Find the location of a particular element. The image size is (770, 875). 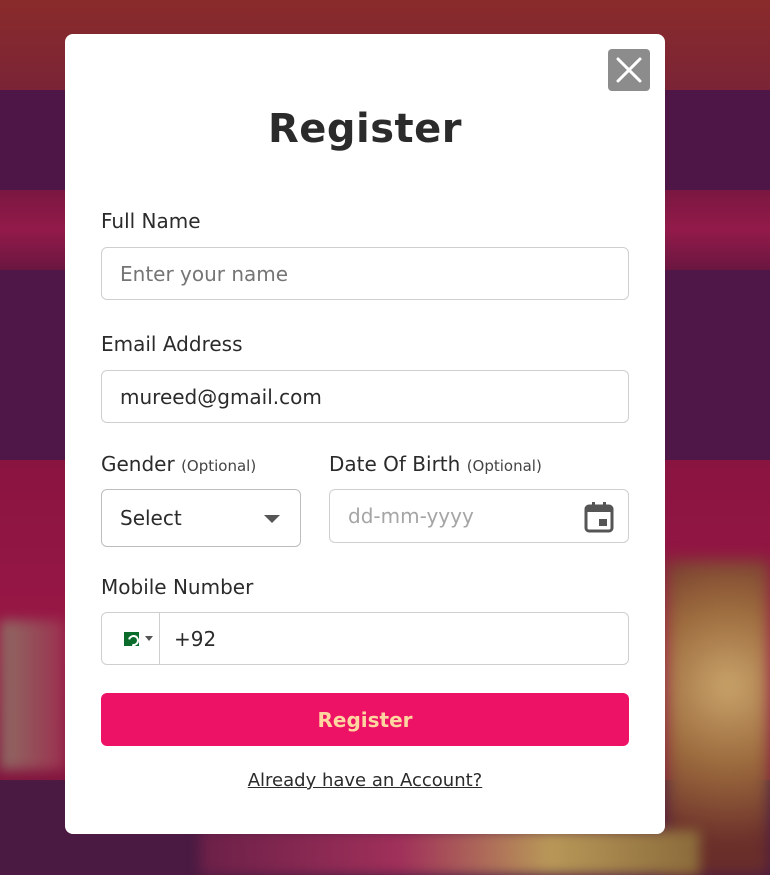

modal-title: Register is located at coordinates (365, 129).